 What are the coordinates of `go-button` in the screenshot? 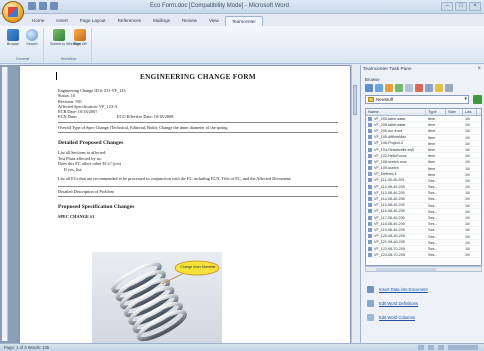 It's located at (477, 99).